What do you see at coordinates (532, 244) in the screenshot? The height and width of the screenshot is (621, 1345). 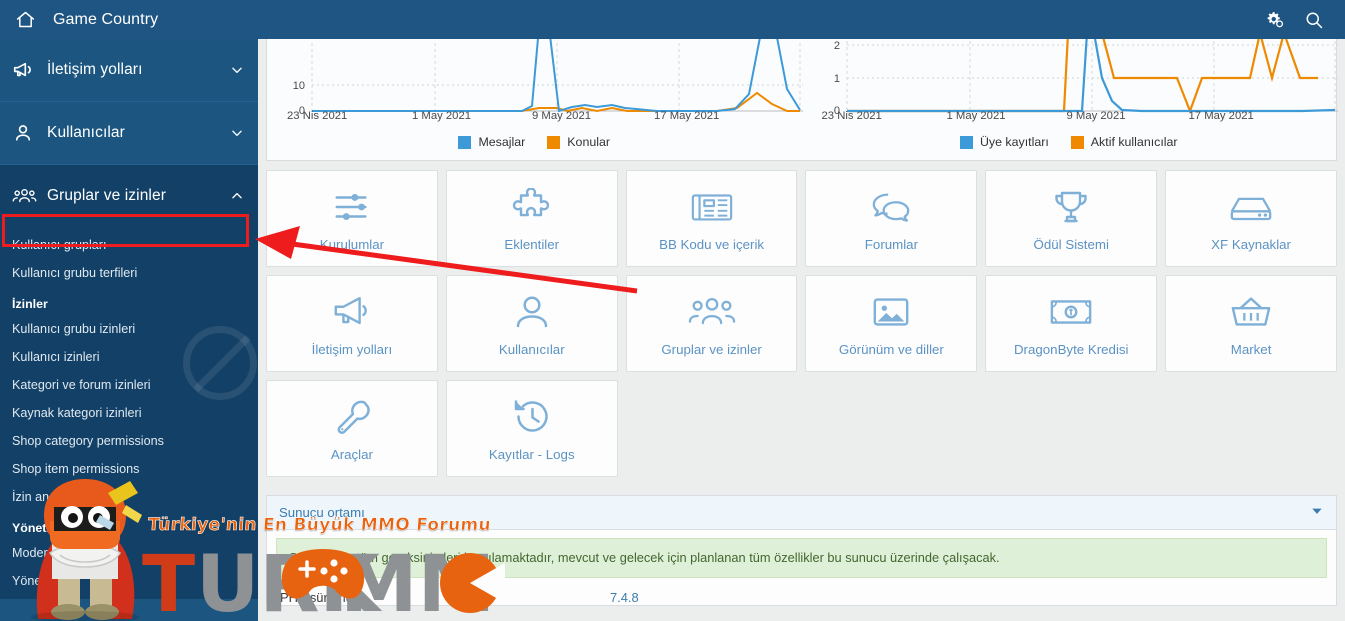 I see `card-label: Eklentiler` at bounding box center [532, 244].